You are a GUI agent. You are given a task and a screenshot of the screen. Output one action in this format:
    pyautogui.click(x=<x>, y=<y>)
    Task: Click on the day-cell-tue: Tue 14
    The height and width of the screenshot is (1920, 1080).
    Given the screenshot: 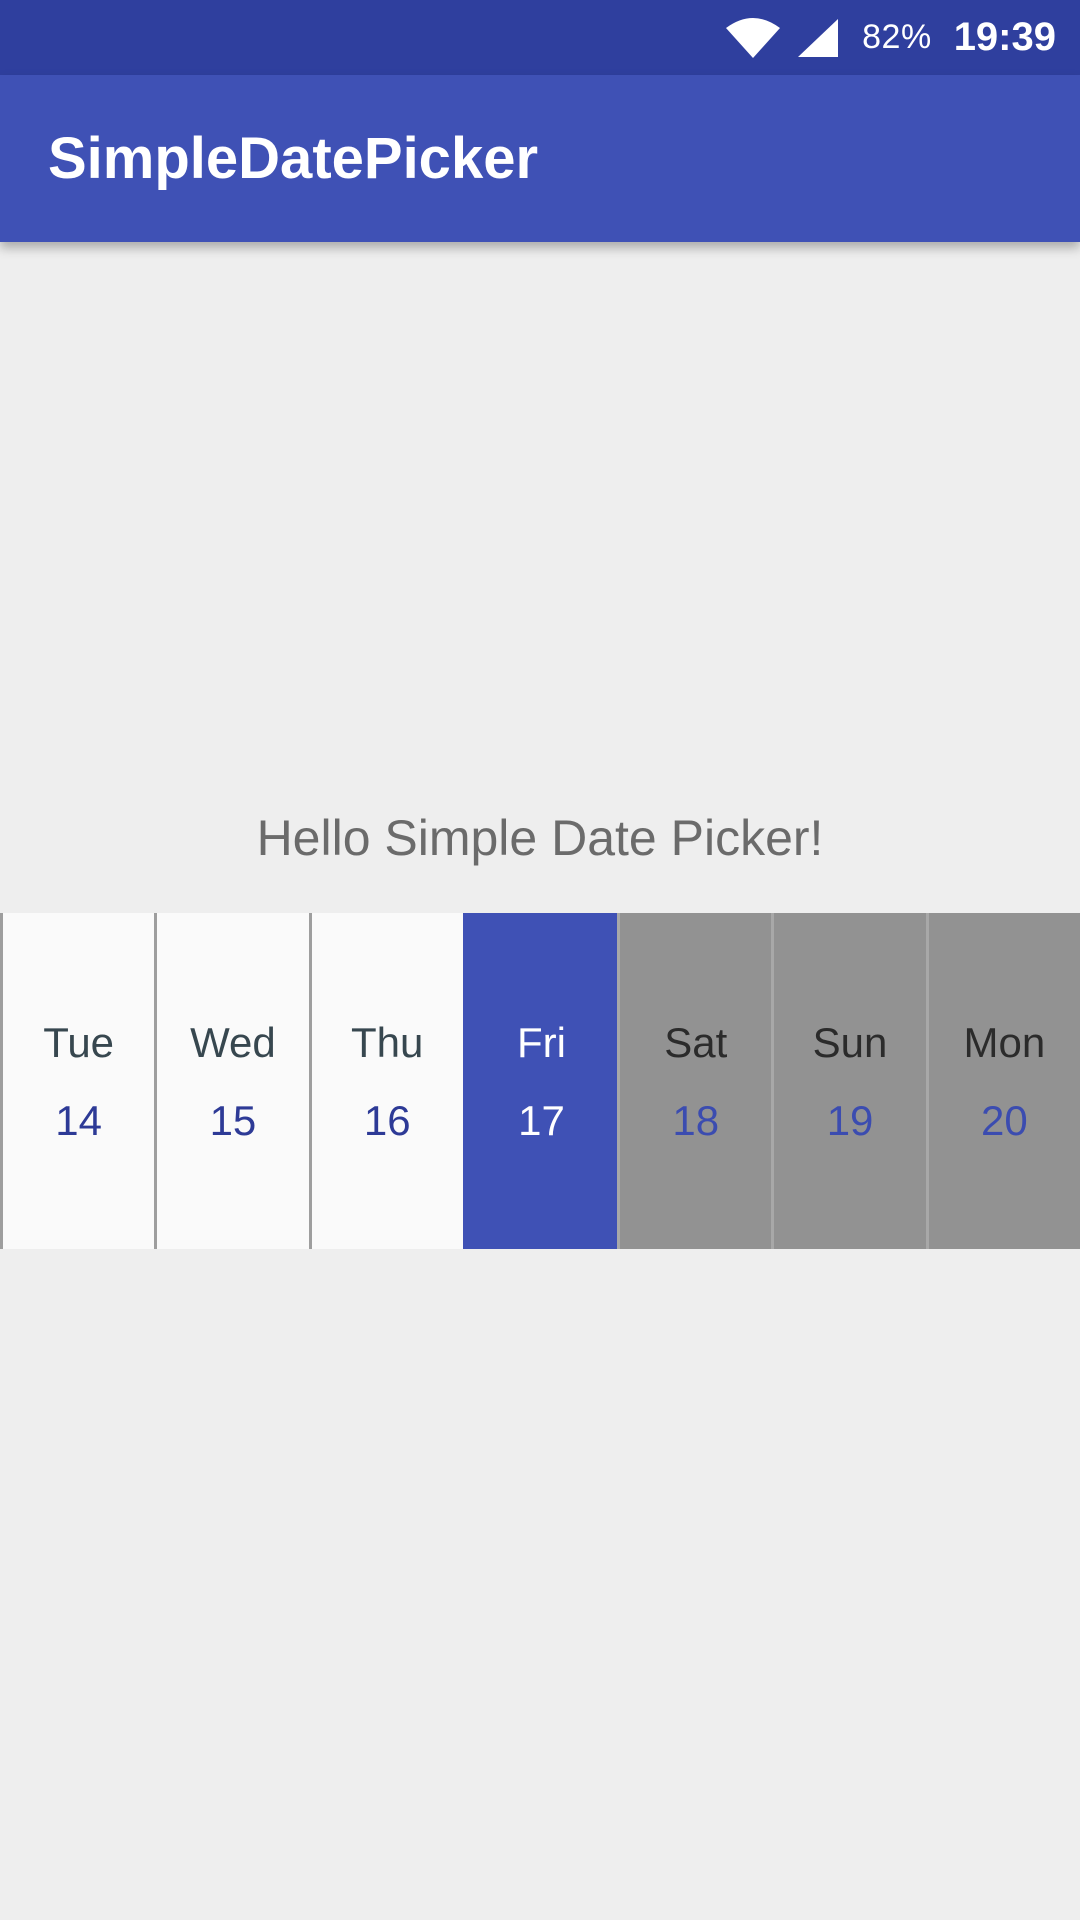 What is the action you would take?
    pyautogui.click(x=77, y=1081)
    